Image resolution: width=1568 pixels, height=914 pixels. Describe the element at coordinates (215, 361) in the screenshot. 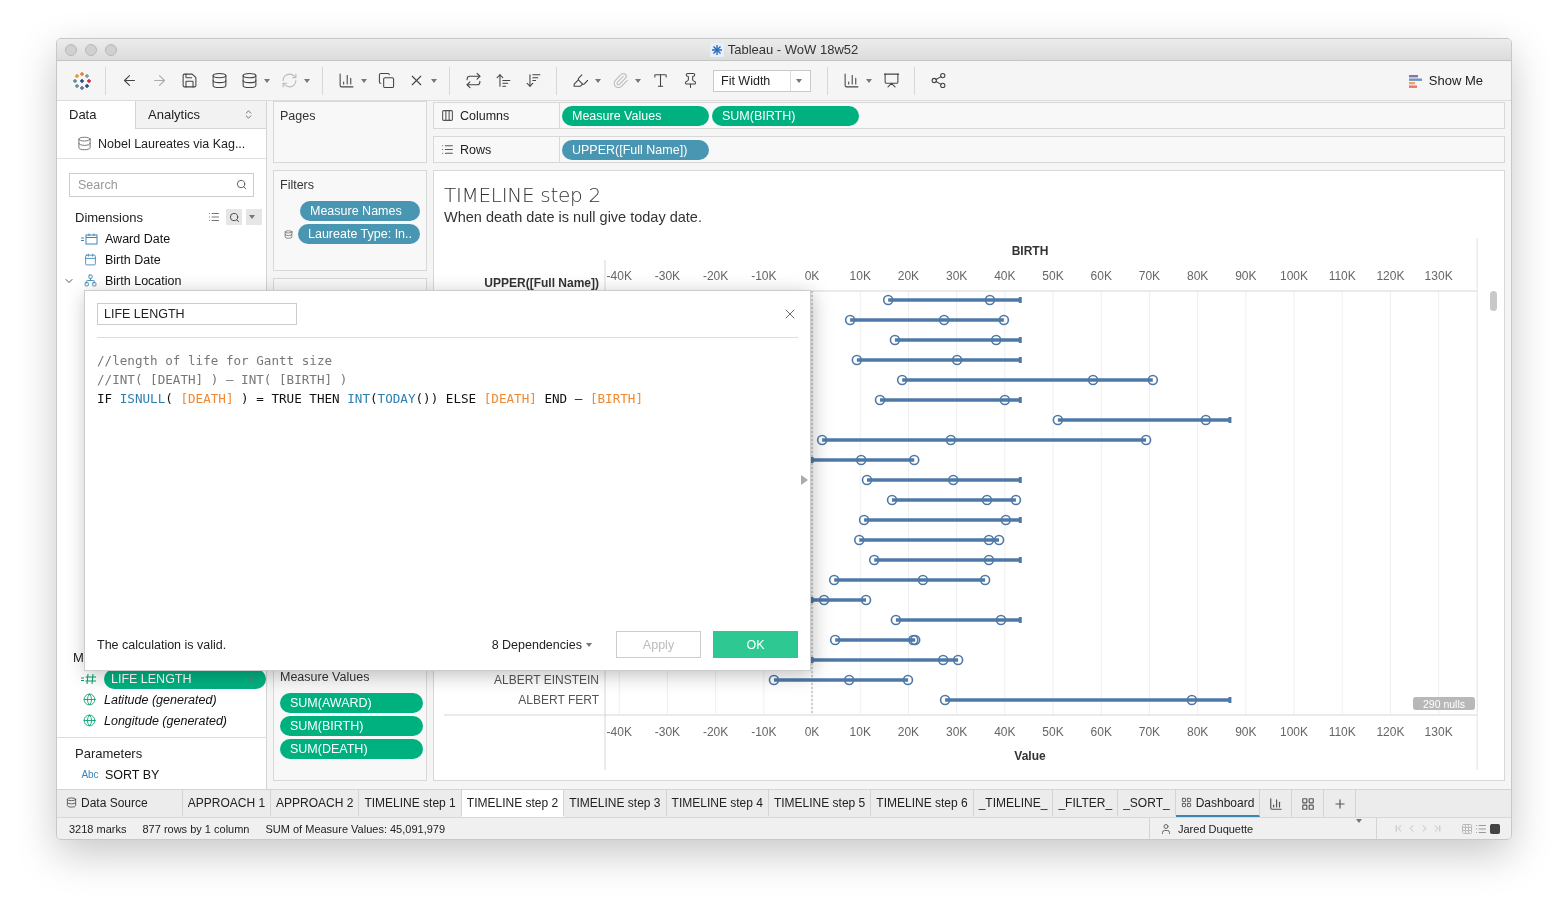

I see `code-line: //length of life for Gantt size` at that location.